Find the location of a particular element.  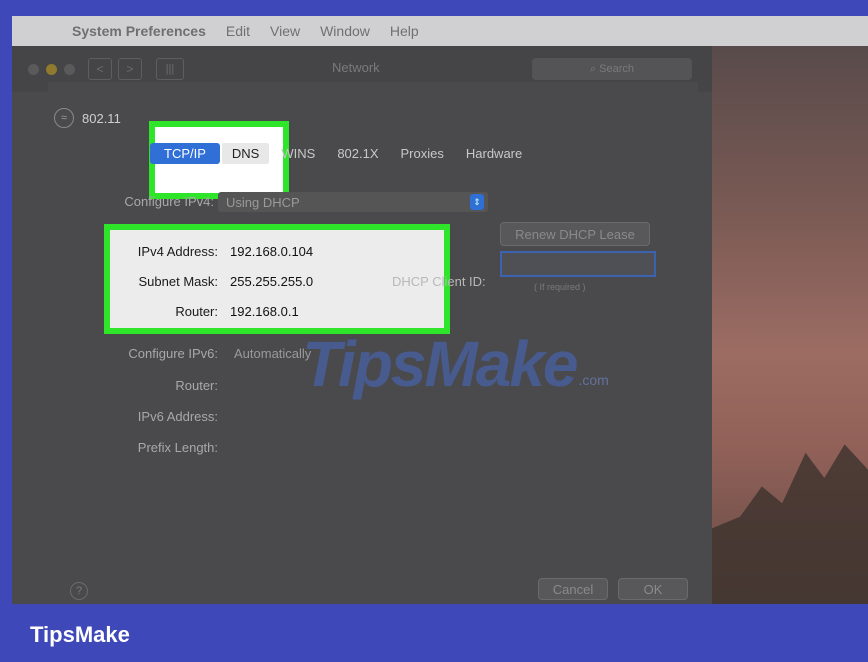

tab-wins: WINS is located at coordinates (298, 153).